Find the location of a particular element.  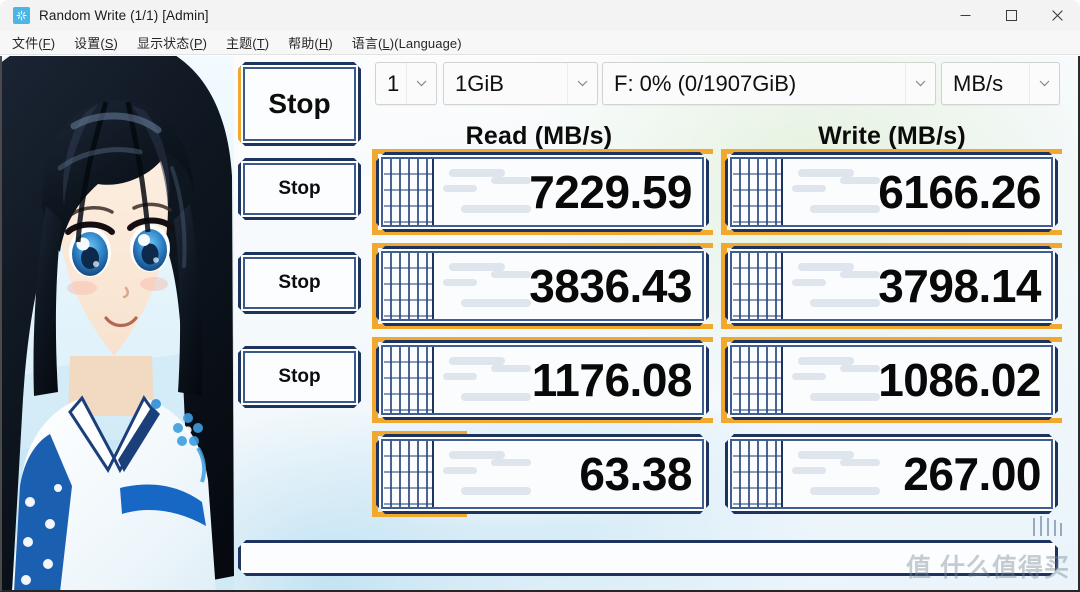

maximize-icon is located at coordinates (1011, 15).